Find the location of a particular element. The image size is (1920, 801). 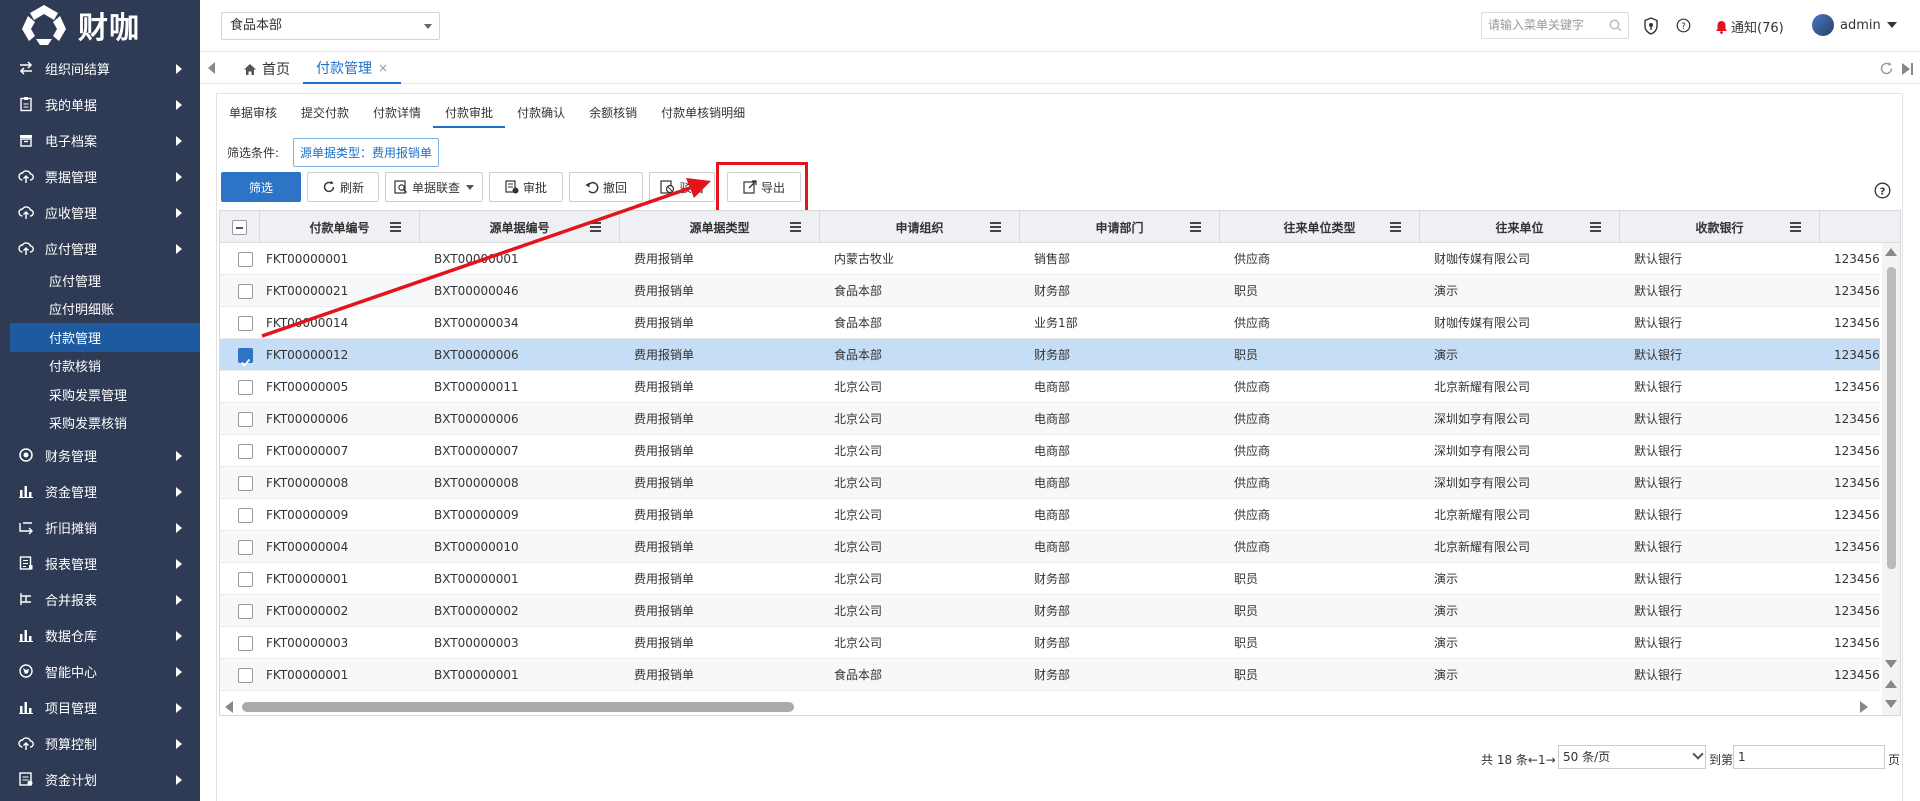

sidebar-item-items3: 票据管理 is located at coordinates (100, 176).